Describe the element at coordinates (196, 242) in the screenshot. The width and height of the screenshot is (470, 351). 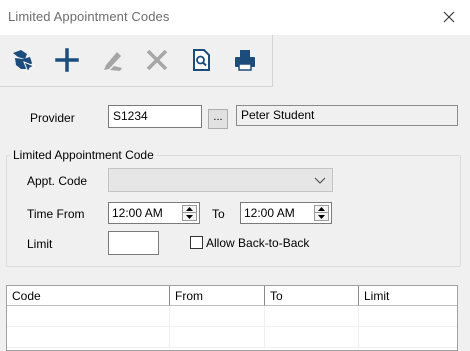
I see `allow-back-to-back-checkbox` at that location.